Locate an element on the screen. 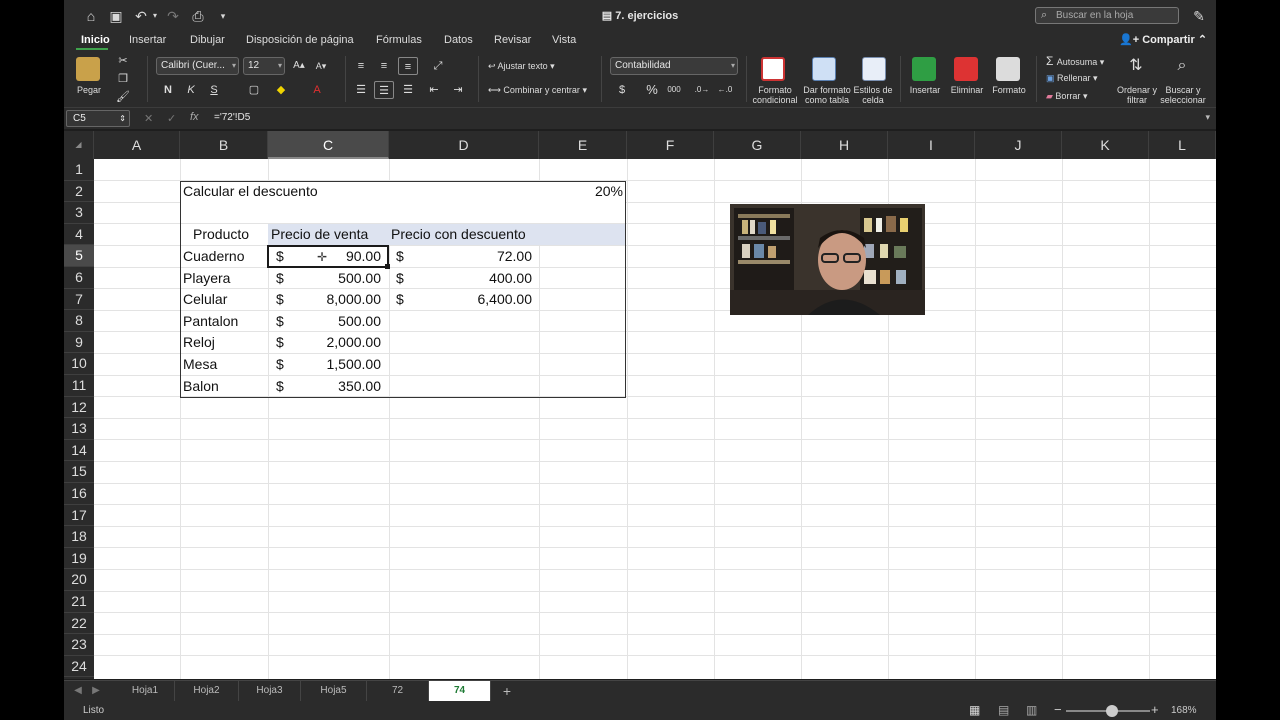 The image size is (1280, 720). sort-filter-label: Ordenar y filtrar is located at coordinates (1137, 95).